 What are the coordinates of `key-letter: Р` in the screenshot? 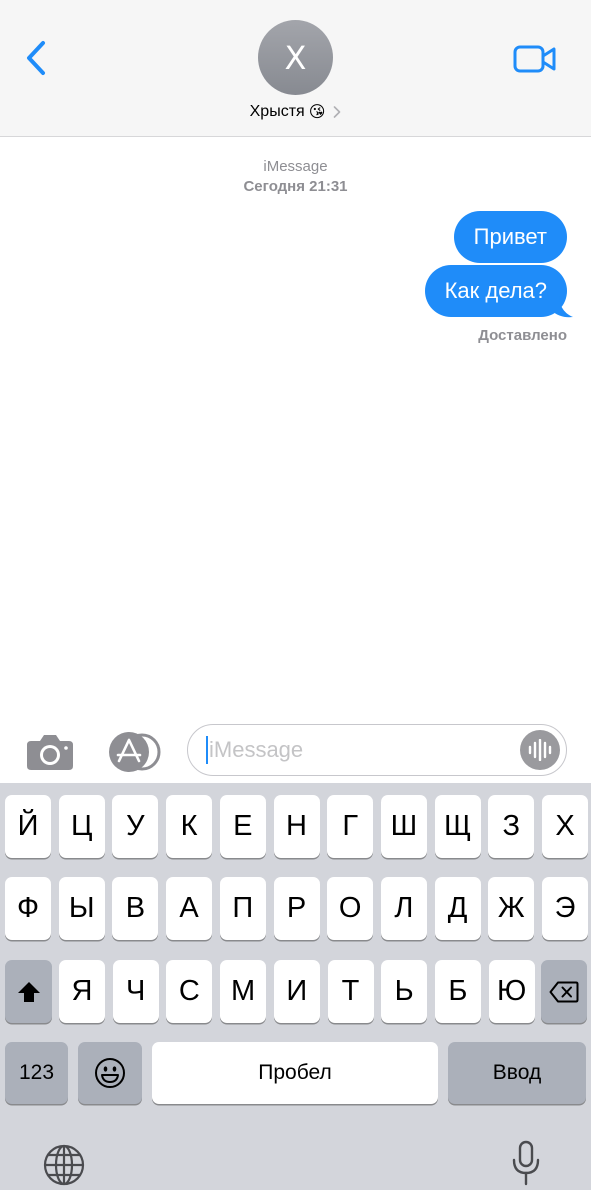 It's located at (297, 908).